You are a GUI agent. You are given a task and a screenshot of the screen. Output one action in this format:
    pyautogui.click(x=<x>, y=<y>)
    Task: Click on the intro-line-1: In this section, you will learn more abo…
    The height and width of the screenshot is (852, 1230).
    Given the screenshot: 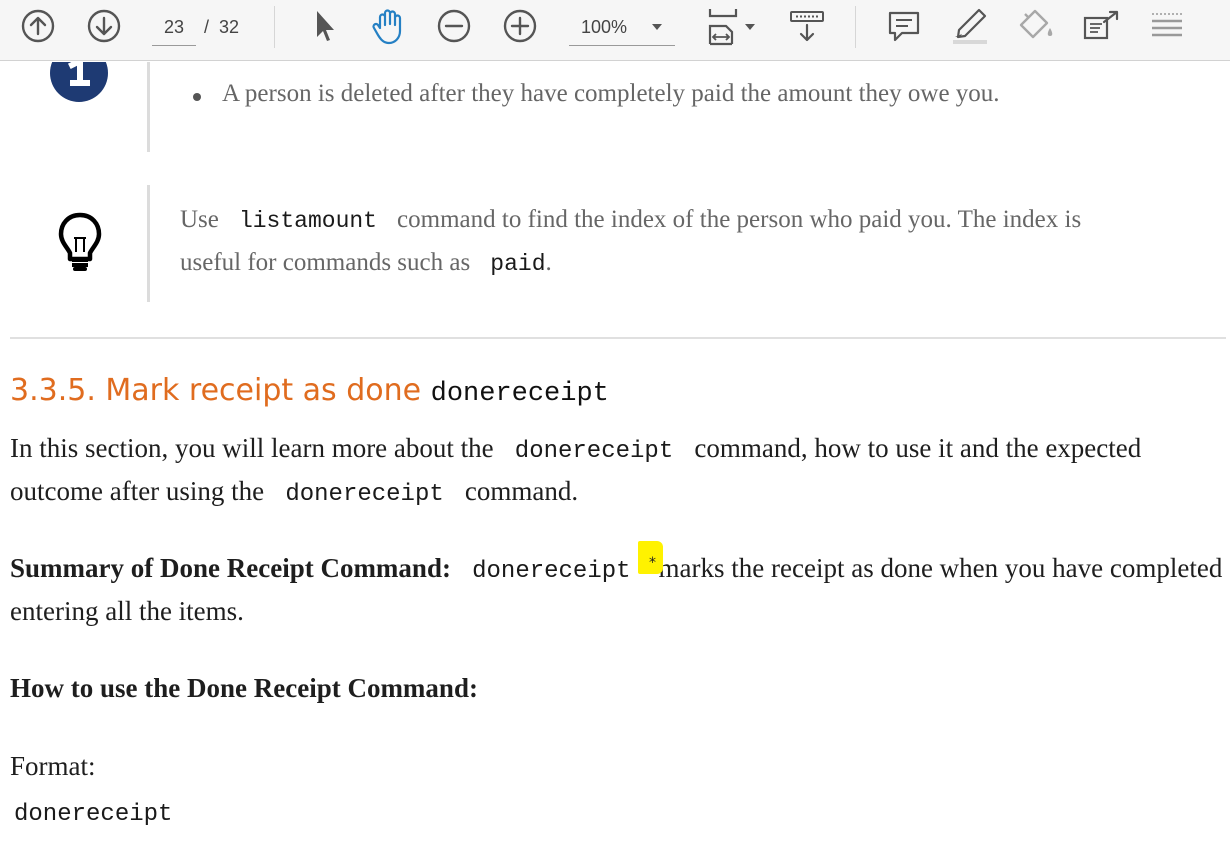 What is the action you would take?
    pyautogui.click(x=575, y=449)
    